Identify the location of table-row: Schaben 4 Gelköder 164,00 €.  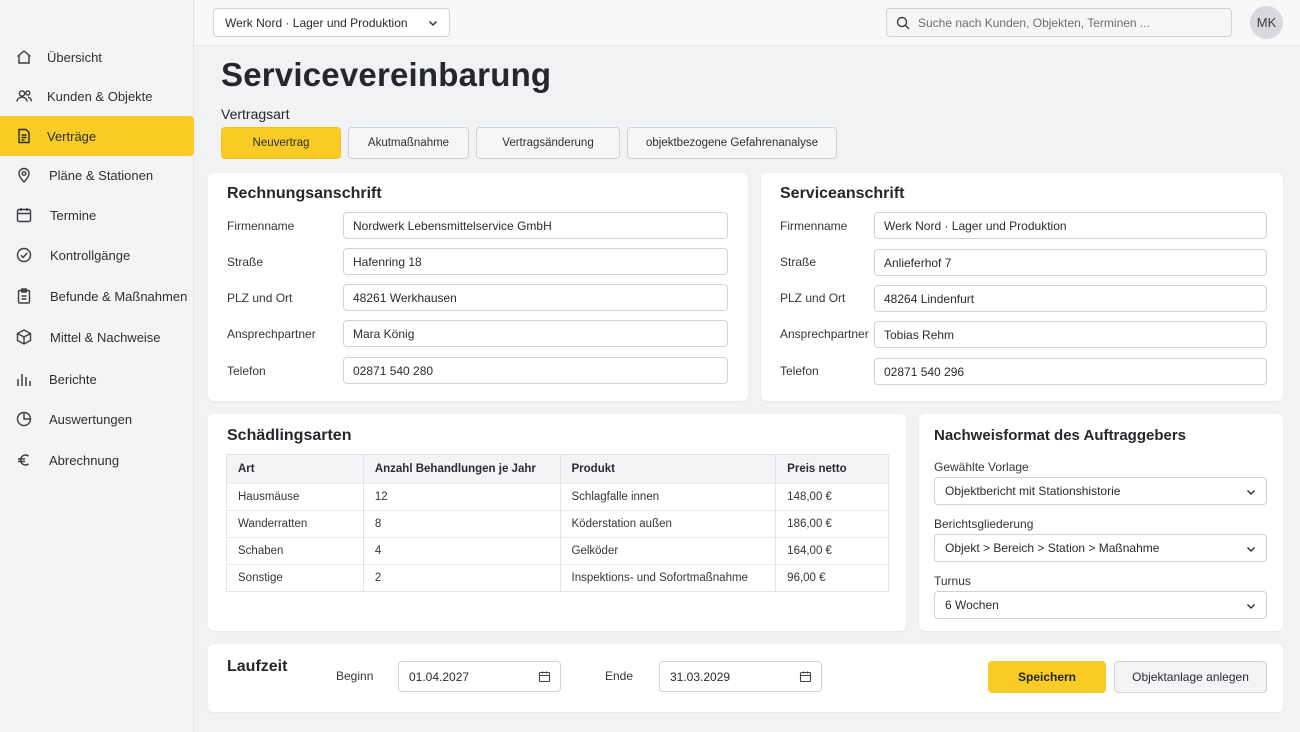
(557, 551).